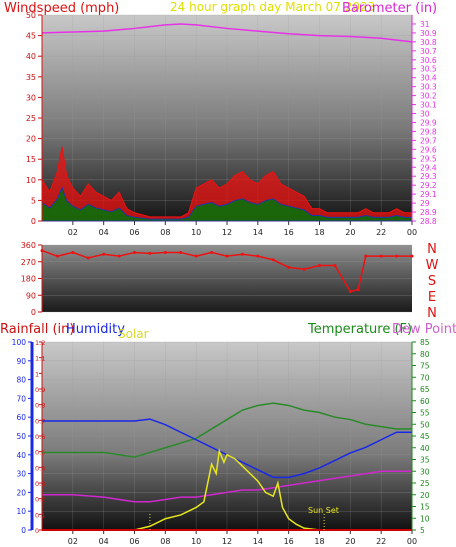  What do you see at coordinates (425, 507) in the screenshot?
I see `y-right-tick-label: 15` at bounding box center [425, 507].